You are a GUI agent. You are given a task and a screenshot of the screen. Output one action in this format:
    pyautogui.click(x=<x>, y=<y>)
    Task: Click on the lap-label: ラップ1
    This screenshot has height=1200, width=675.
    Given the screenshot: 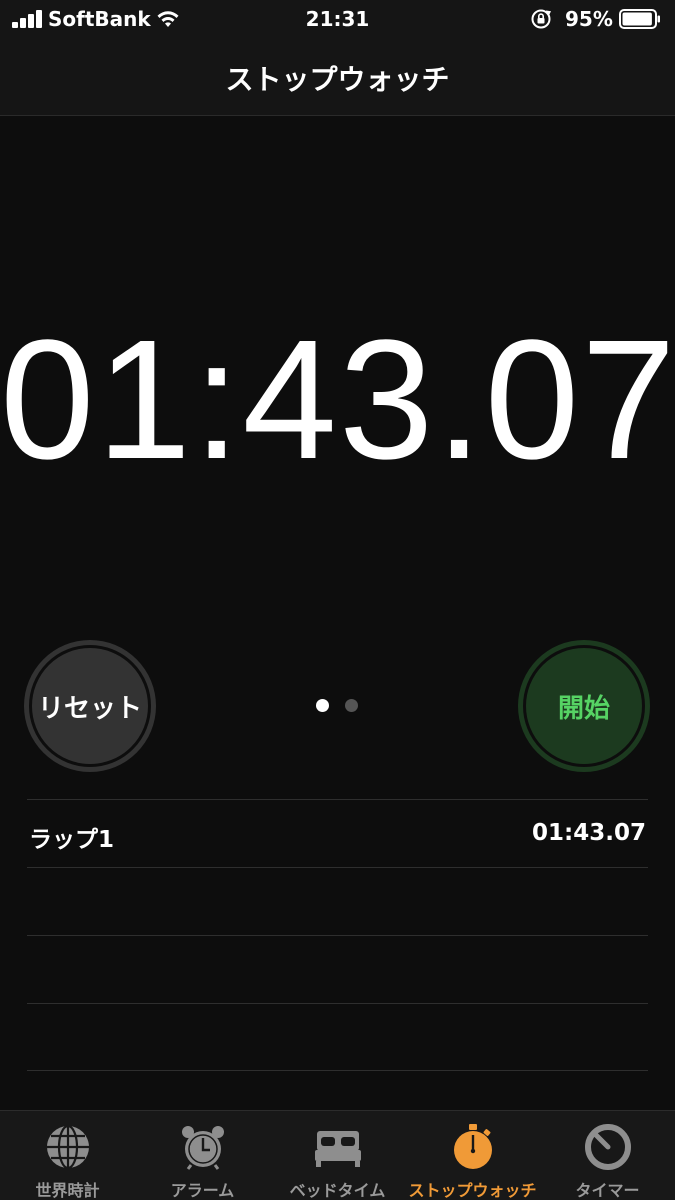 What is the action you would take?
    pyautogui.click(x=72, y=840)
    